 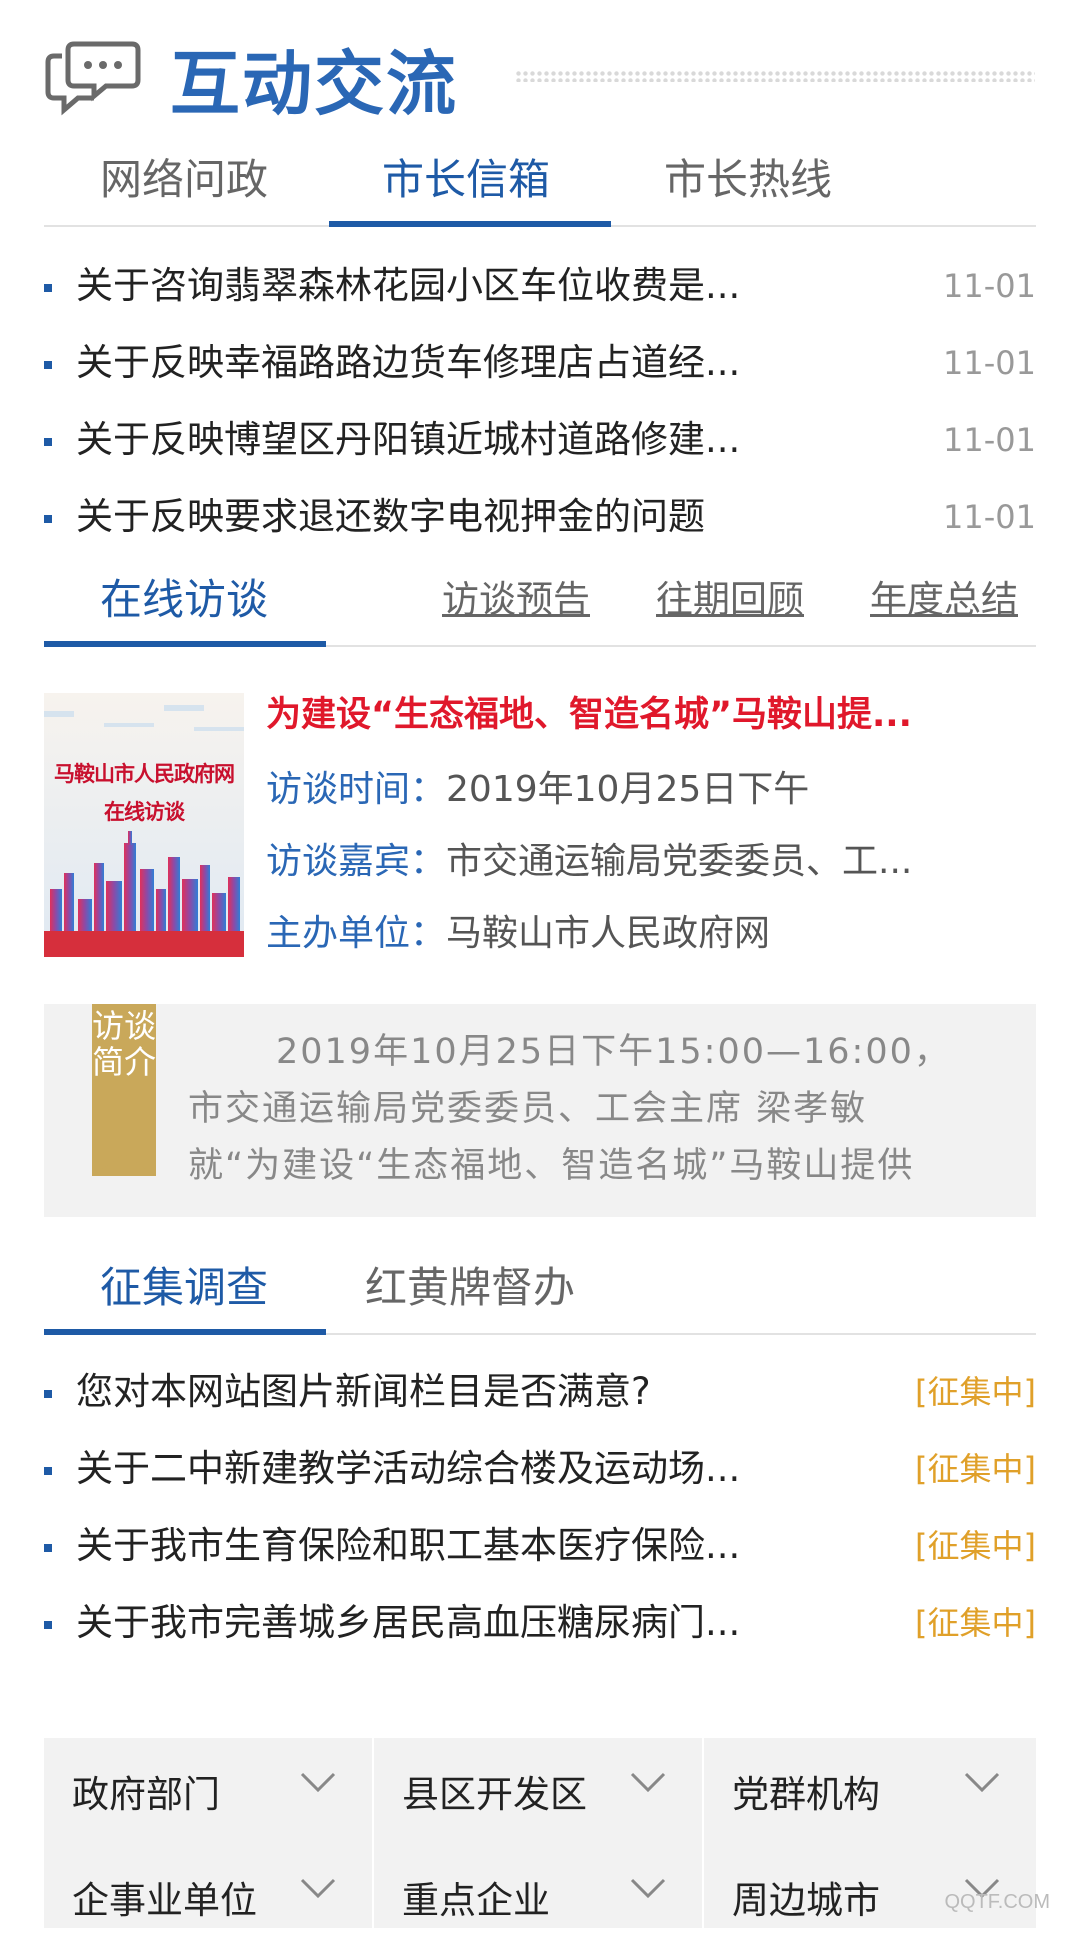 I want to click on list-item: 关于二中新建教学活动综合楼及运动场... [征集中], so click(x=540, y=1469).